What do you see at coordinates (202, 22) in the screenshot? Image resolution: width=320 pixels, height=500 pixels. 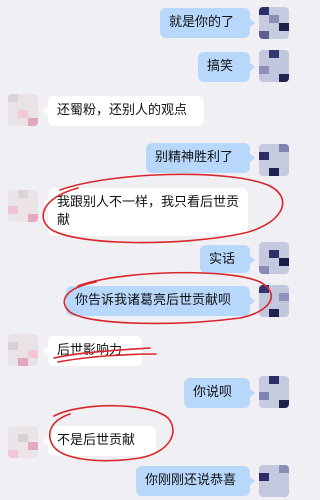 I see `message-text: 就是你的了` at bounding box center [202, 22].